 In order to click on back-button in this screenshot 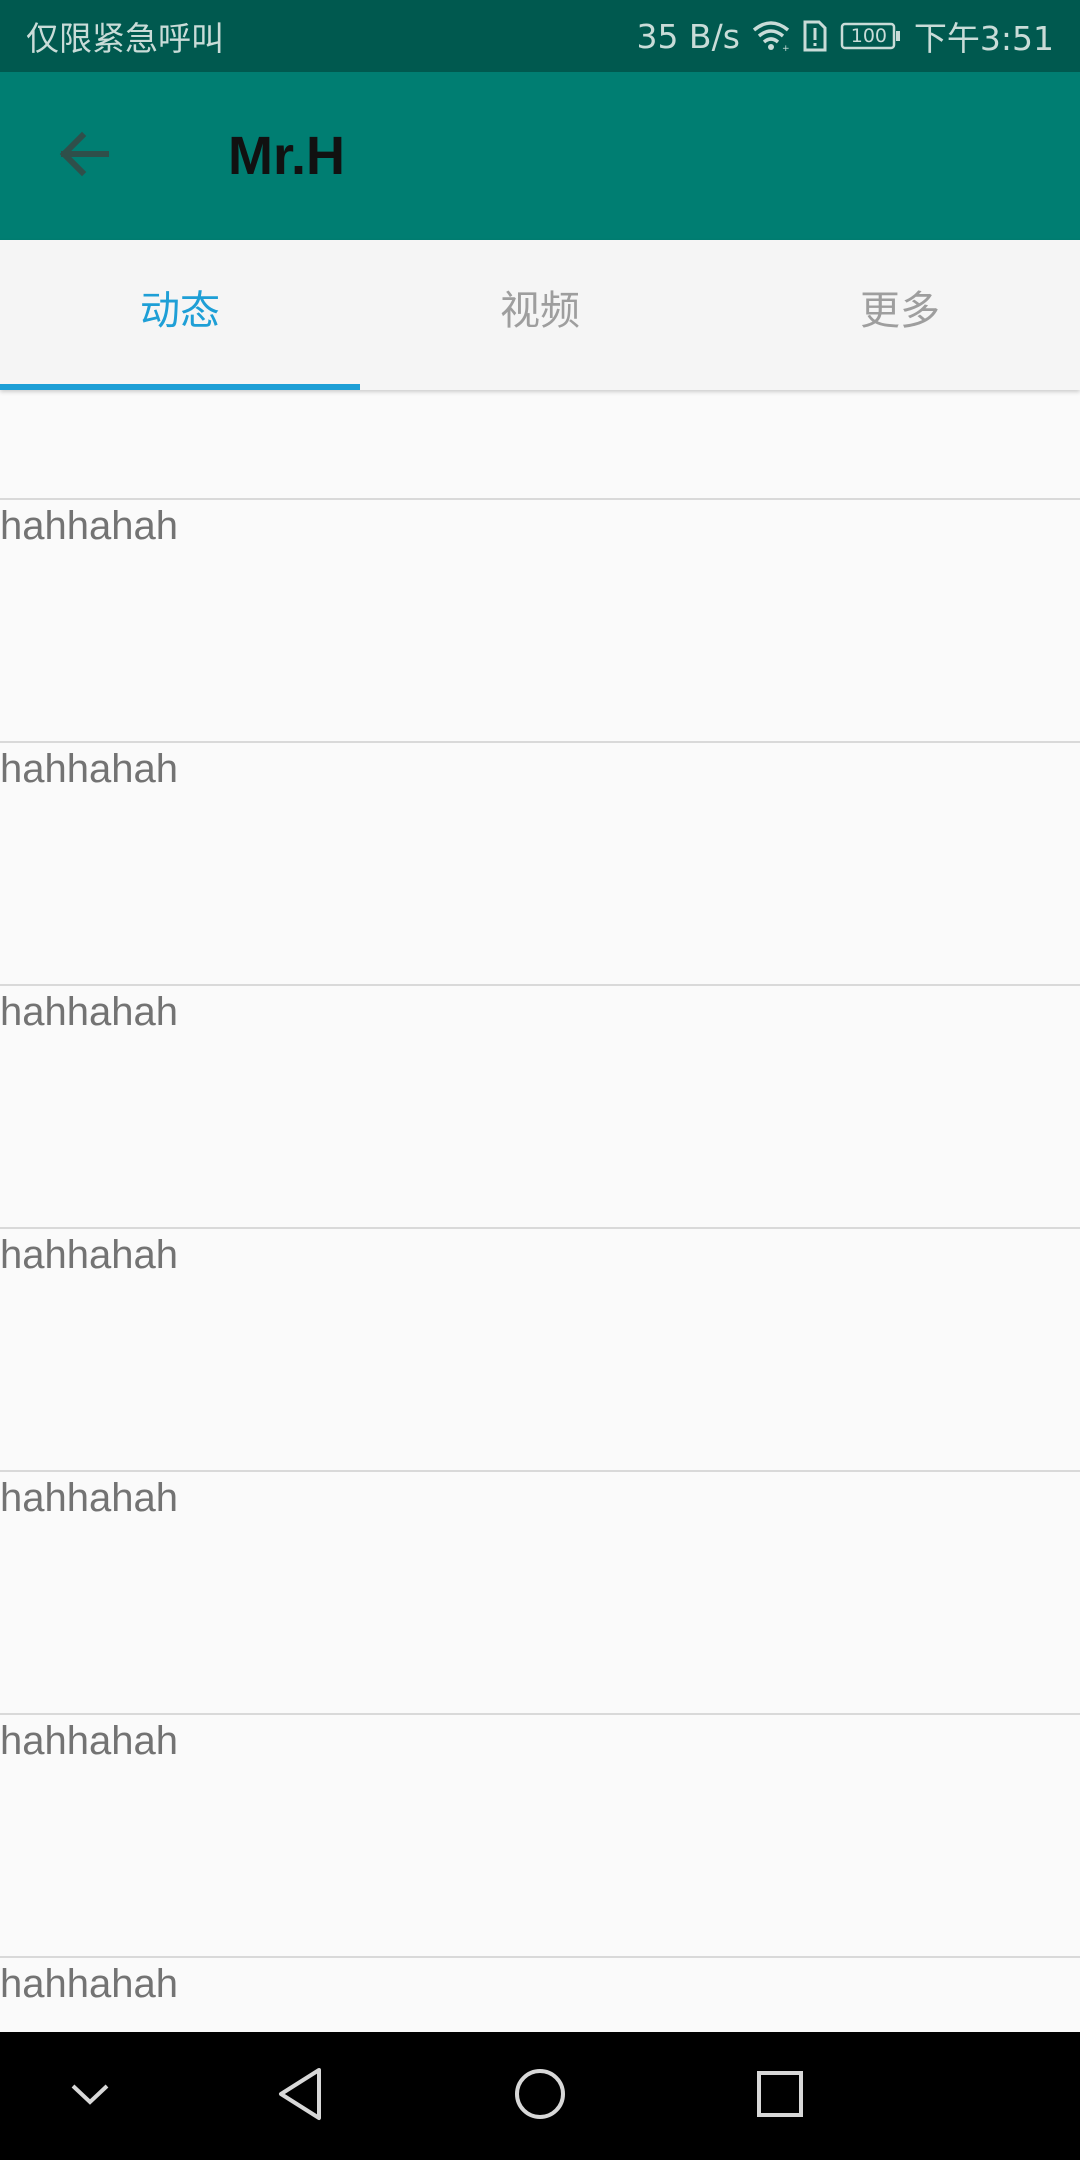, I will do `click(84, 156)`.